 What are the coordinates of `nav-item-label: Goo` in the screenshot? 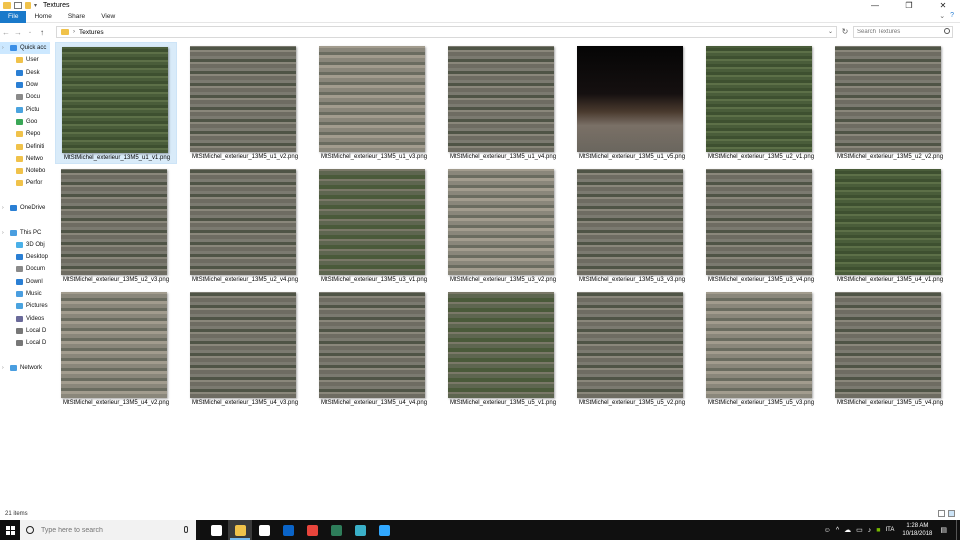 It's located at (32, 121).